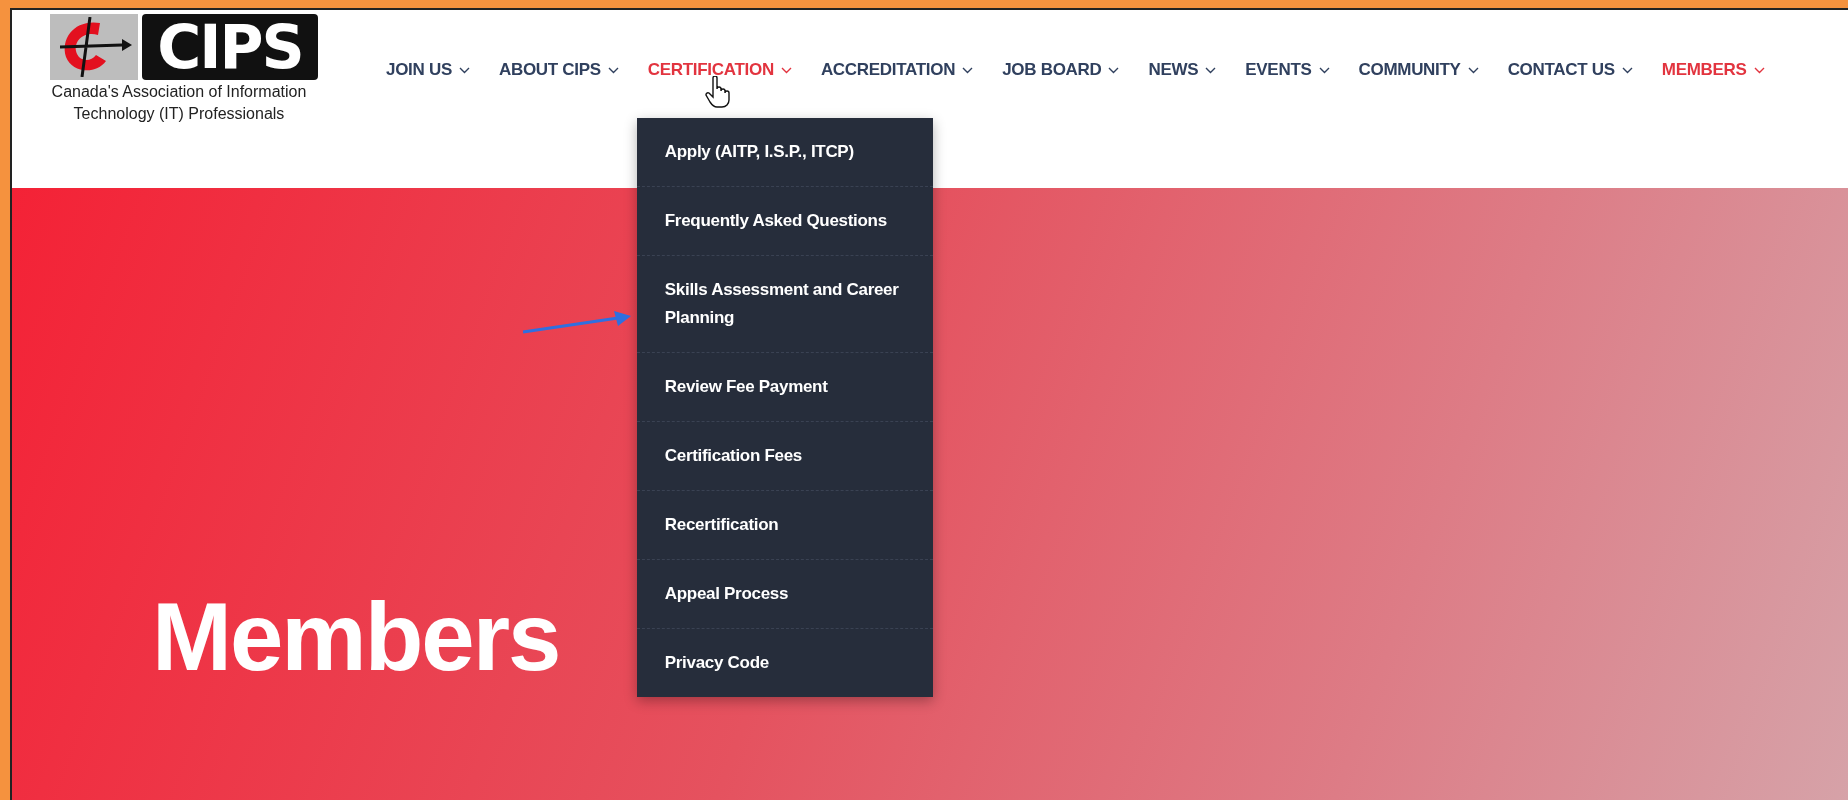 The image size is (1848, 800). What do you see at coordinates (558, 70) in the screenshot?
I see `nav-link: ABOUT CIPS` at bounding box center [558, 70].